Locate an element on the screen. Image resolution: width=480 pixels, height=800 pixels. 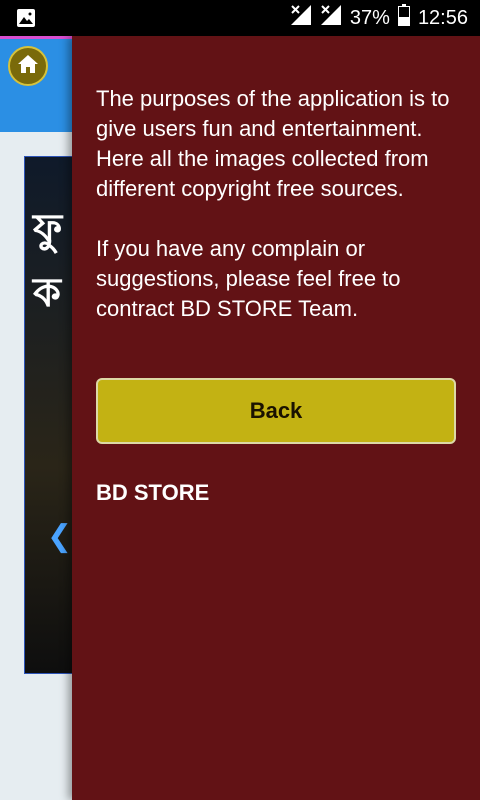
slider-prev-icon: ❮ is located at coordinates (59, 536).